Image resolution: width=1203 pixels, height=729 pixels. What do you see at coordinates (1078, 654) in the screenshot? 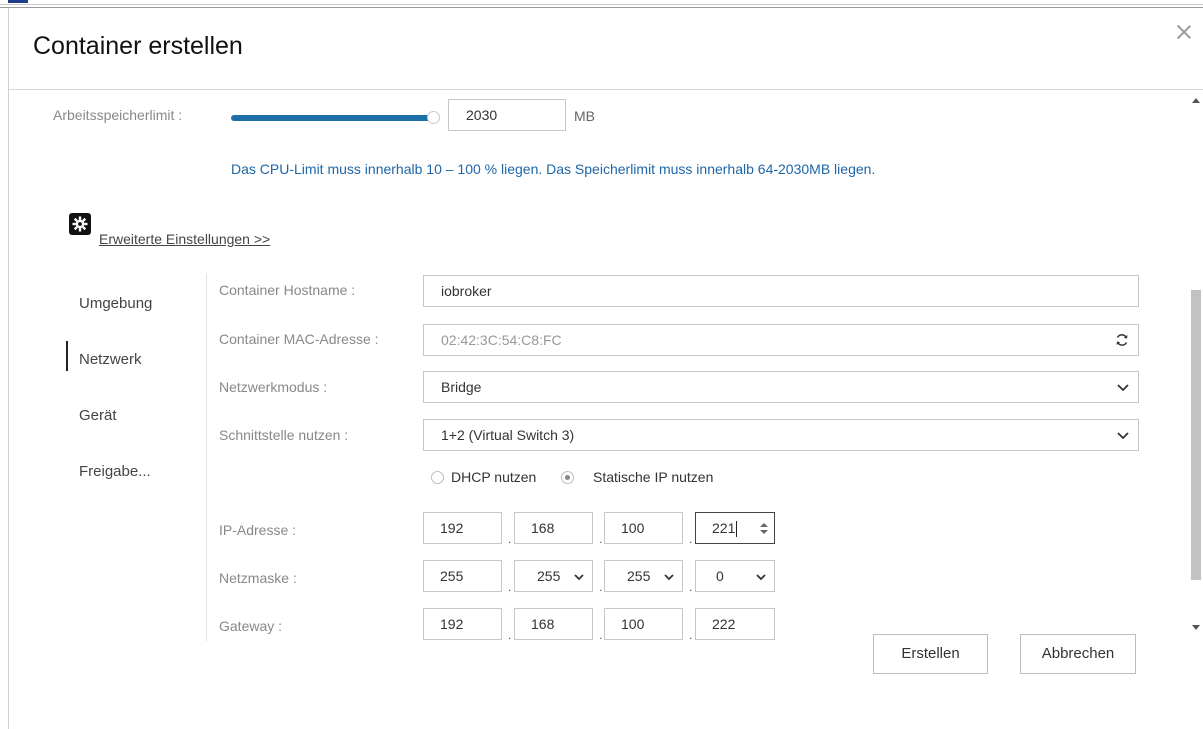
I see `cancel-button: Abbrechen` at bounding box center [1078, 654].